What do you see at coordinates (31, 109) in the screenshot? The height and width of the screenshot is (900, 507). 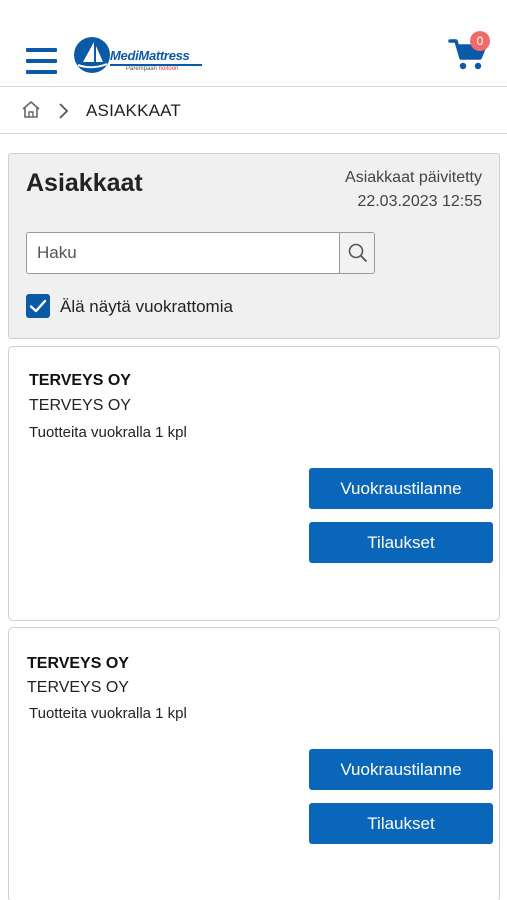 I see `home-icon` at bounding box center [31, 109].